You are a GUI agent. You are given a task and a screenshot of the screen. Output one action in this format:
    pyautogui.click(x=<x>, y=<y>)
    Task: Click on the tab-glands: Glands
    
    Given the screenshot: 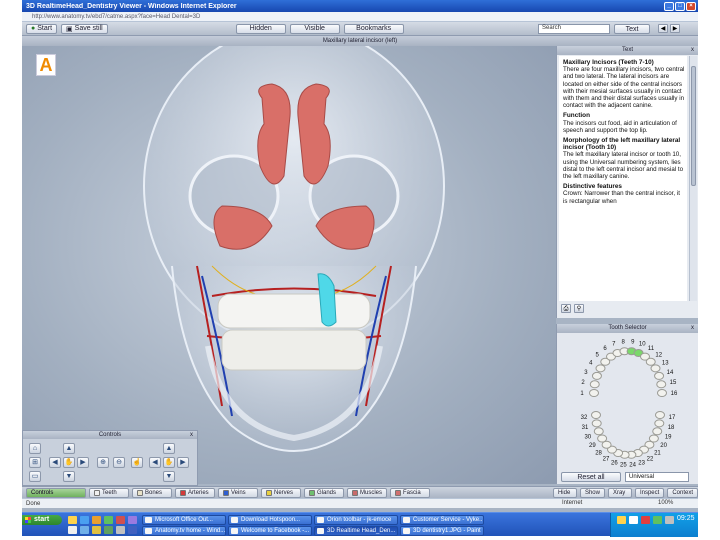 What is the action you would take?
    pyautogui.click(x=324, y=492)
    